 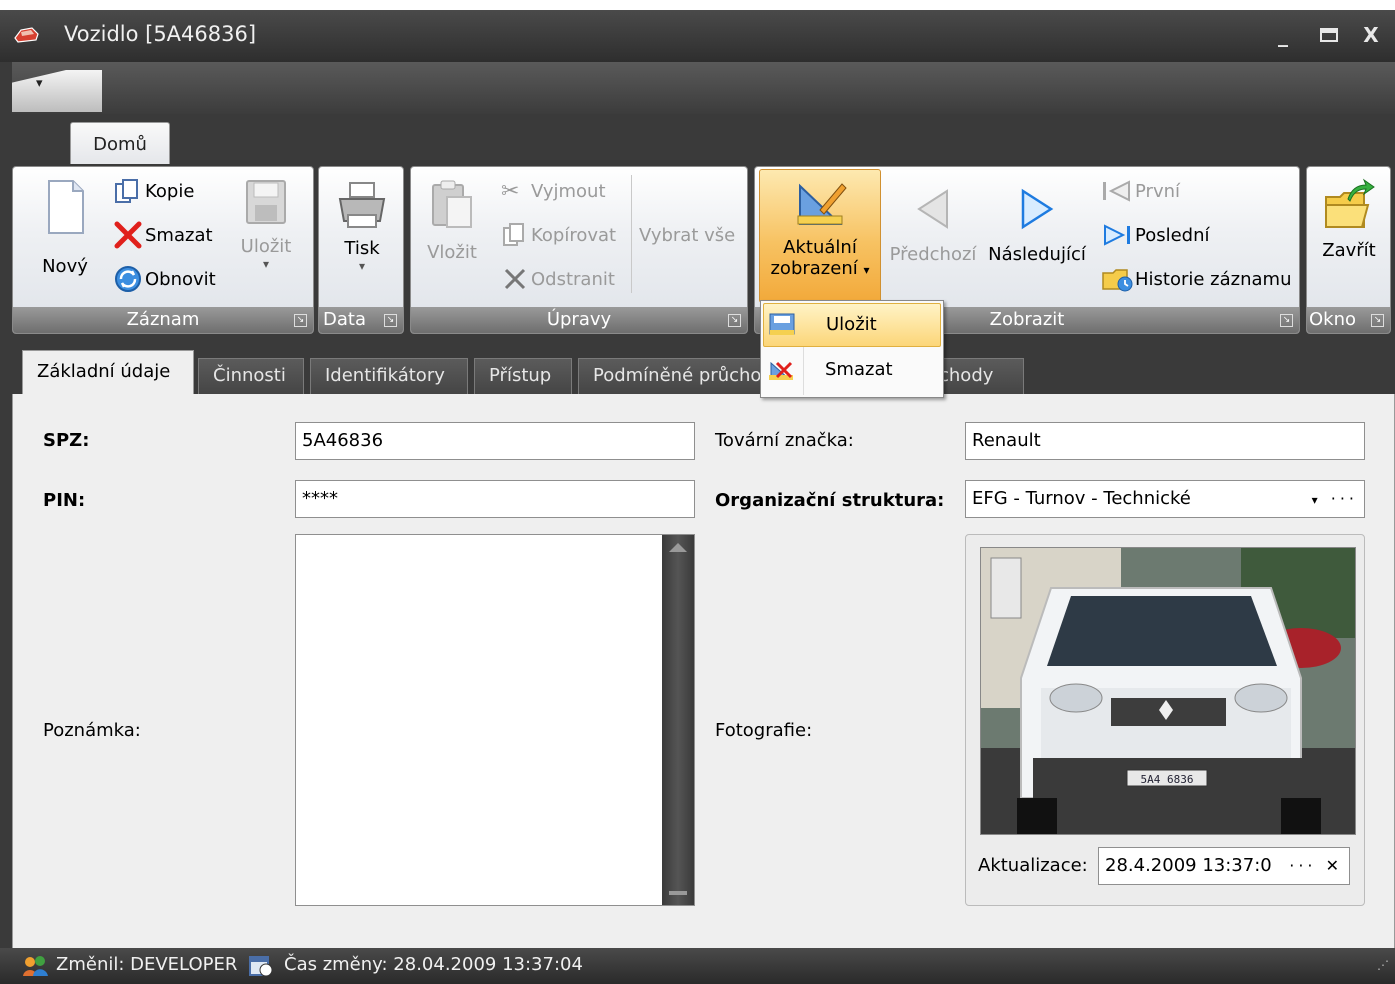 I want to click on pin-label: PIN:, so click(x=64, y=500).